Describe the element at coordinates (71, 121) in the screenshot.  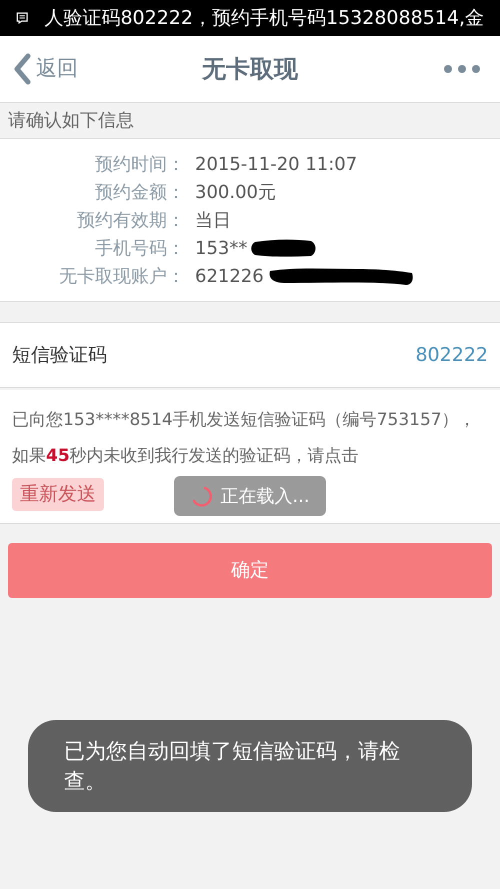
I see `section-title: 请确认如下信息` at that location.